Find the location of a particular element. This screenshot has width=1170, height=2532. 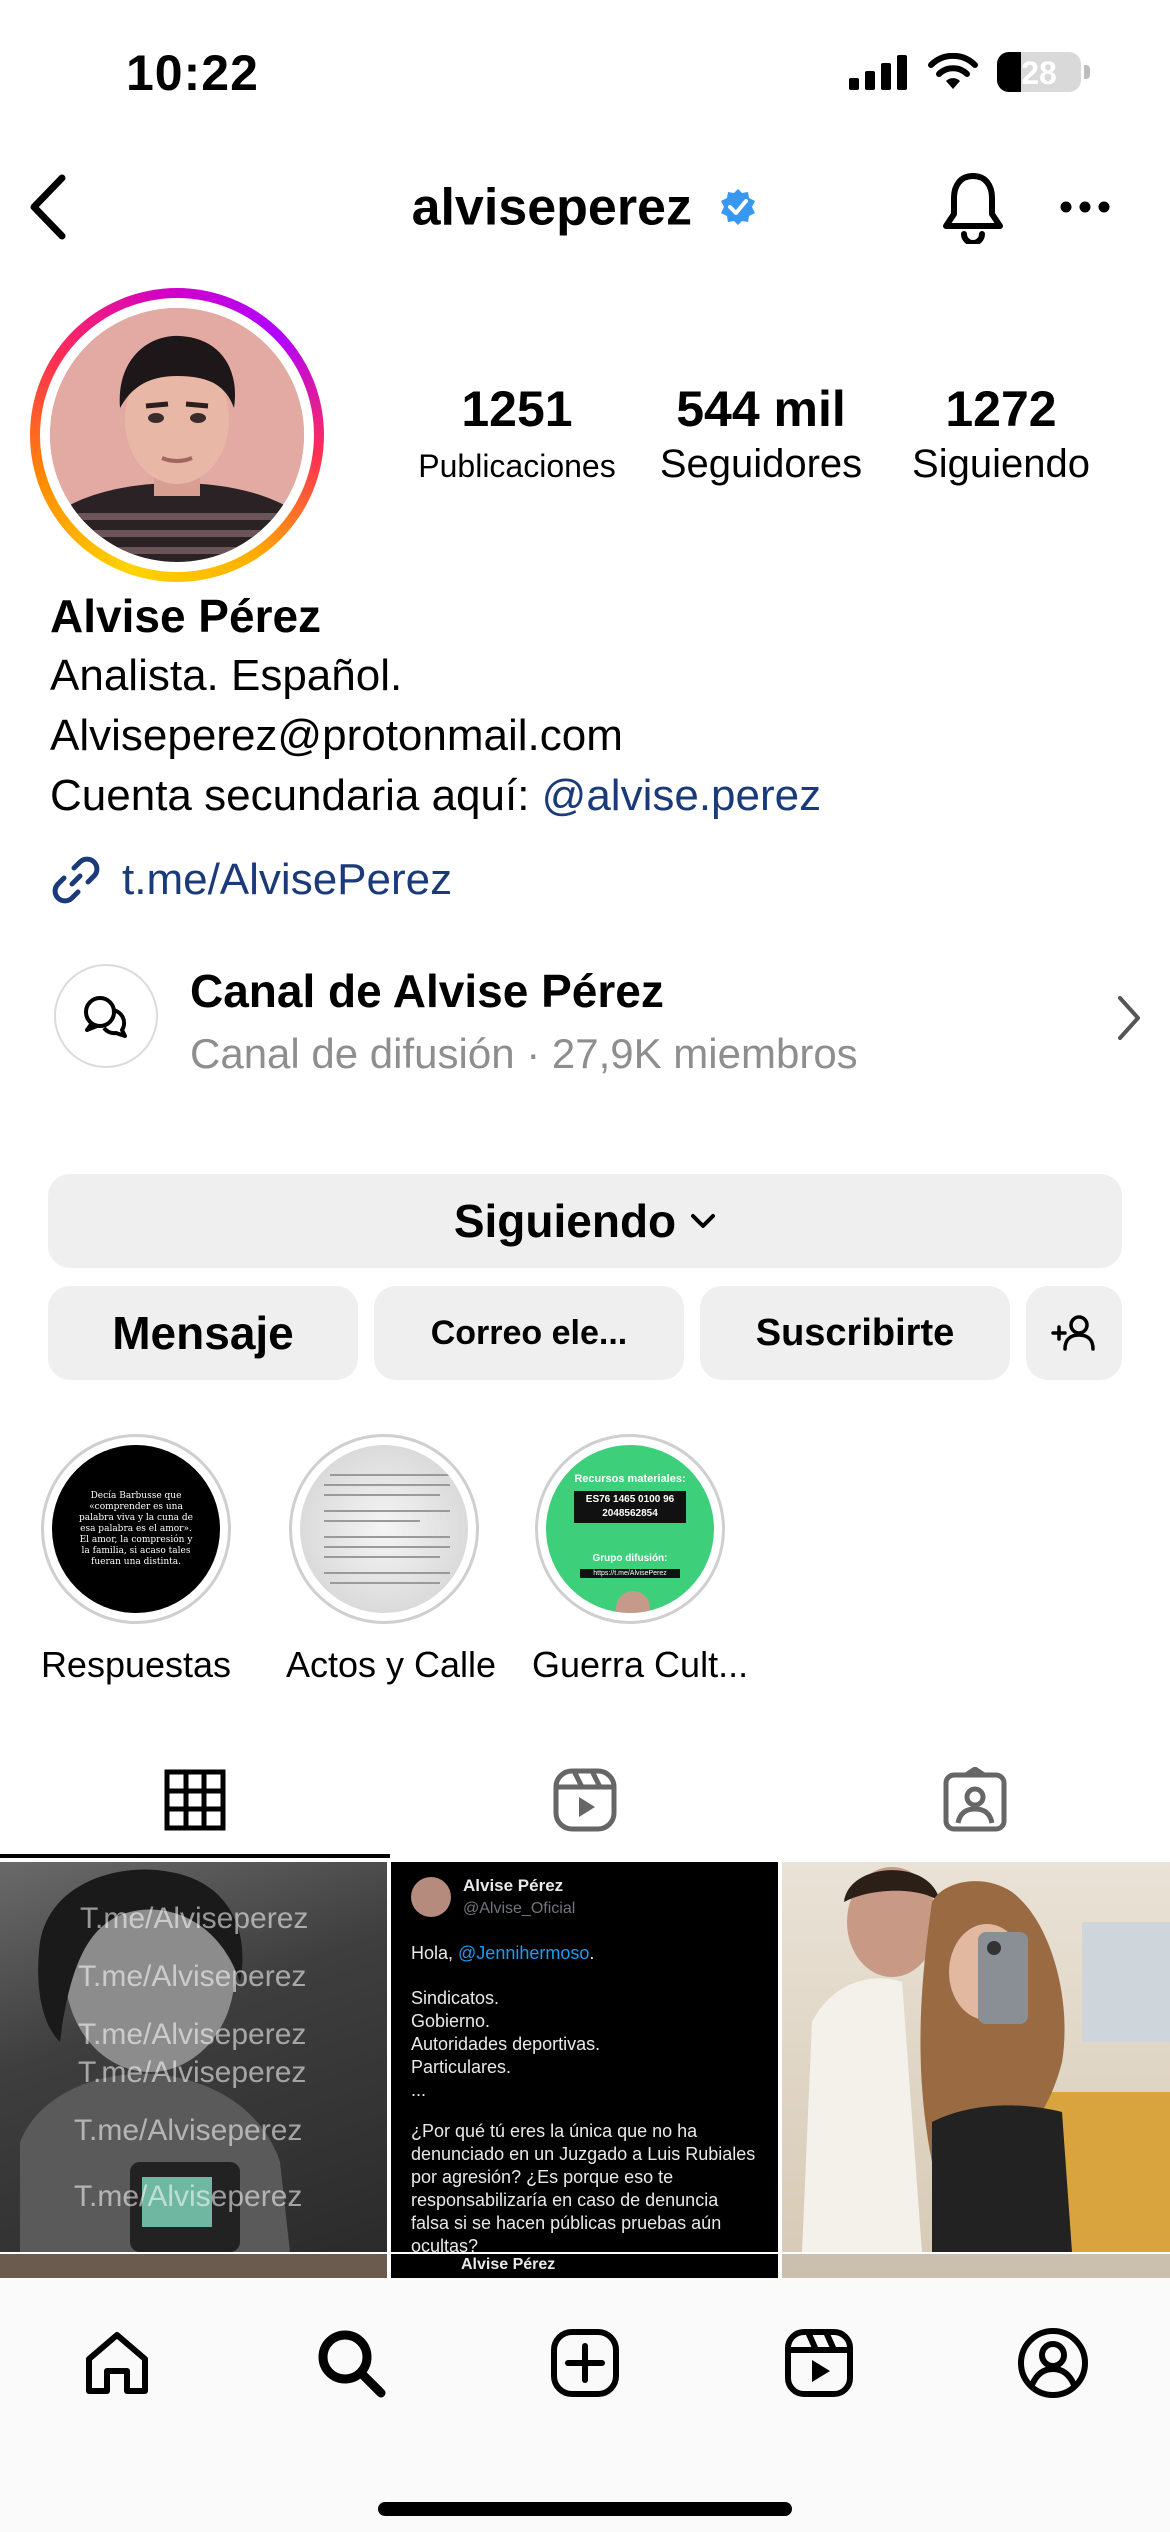

tab-reels is located at coordinates (585, 1800).